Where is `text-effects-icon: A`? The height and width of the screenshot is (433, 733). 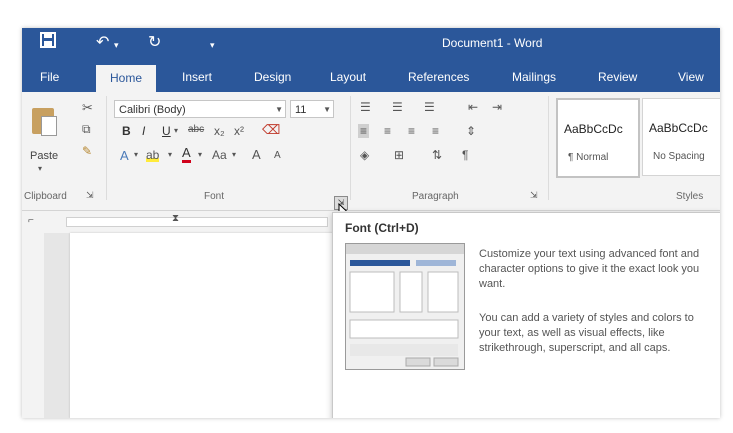
text-effects-icon: A is located at coordinates (124, 155).